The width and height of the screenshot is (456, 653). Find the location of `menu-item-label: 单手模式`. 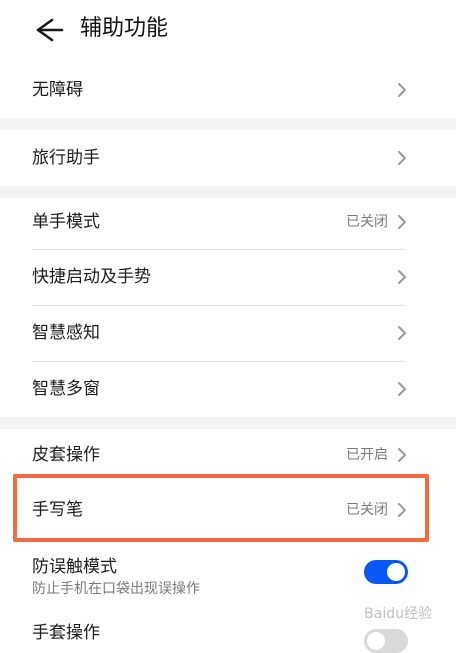

menu-item-label: 单手模式 is located at coordinates (66, 222).